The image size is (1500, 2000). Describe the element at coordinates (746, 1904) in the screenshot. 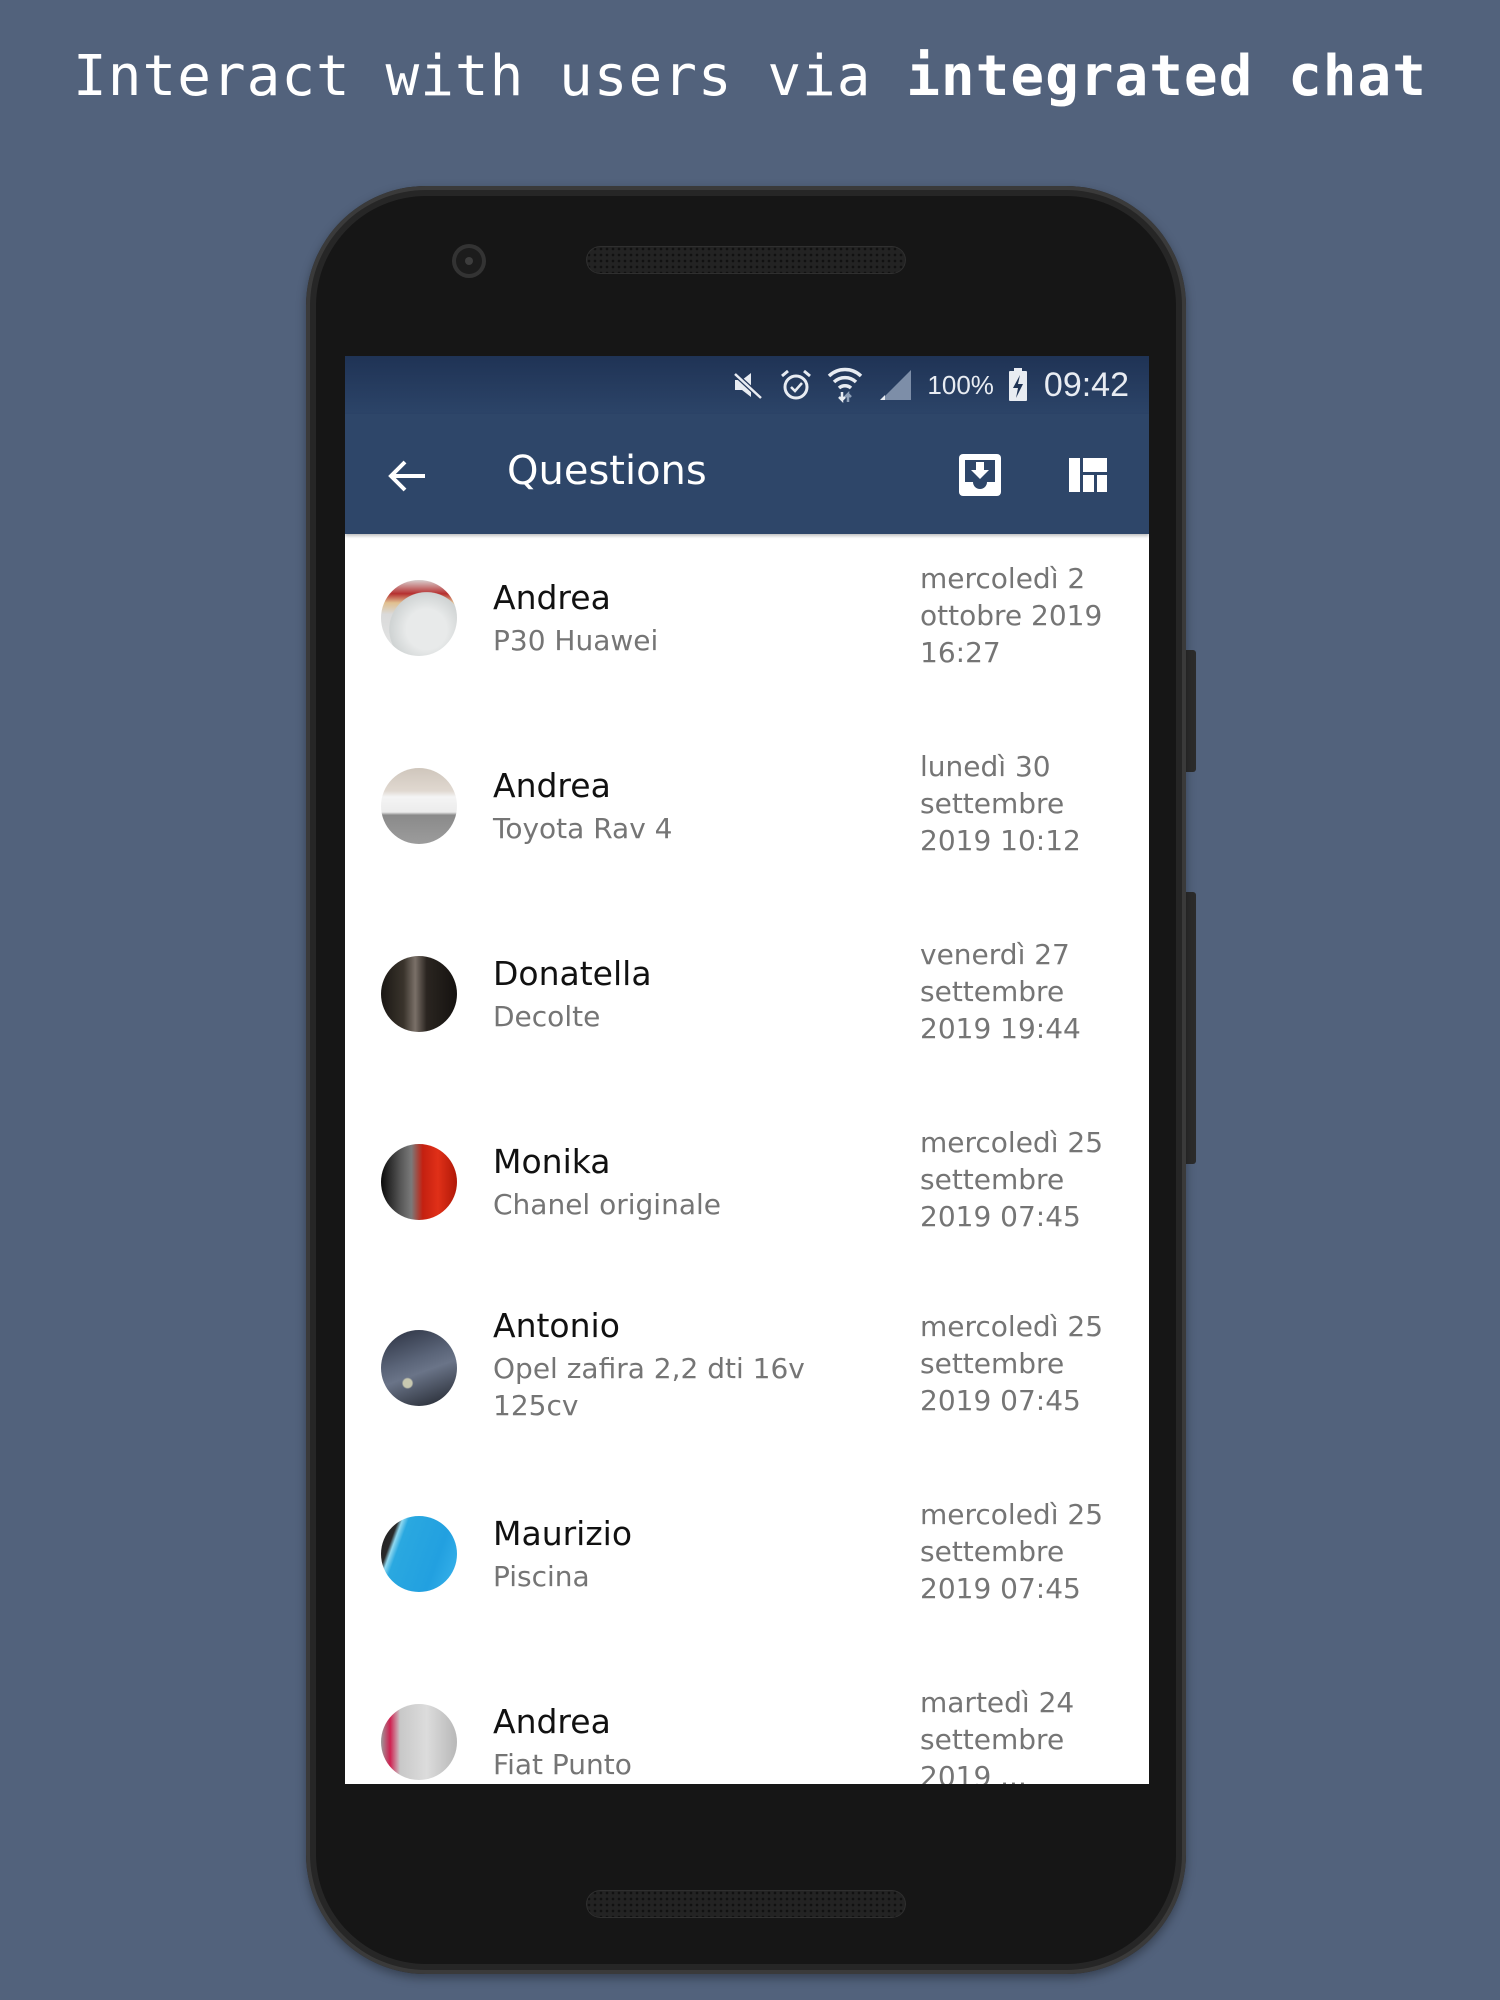

I see `bottom-speaker` at that location.